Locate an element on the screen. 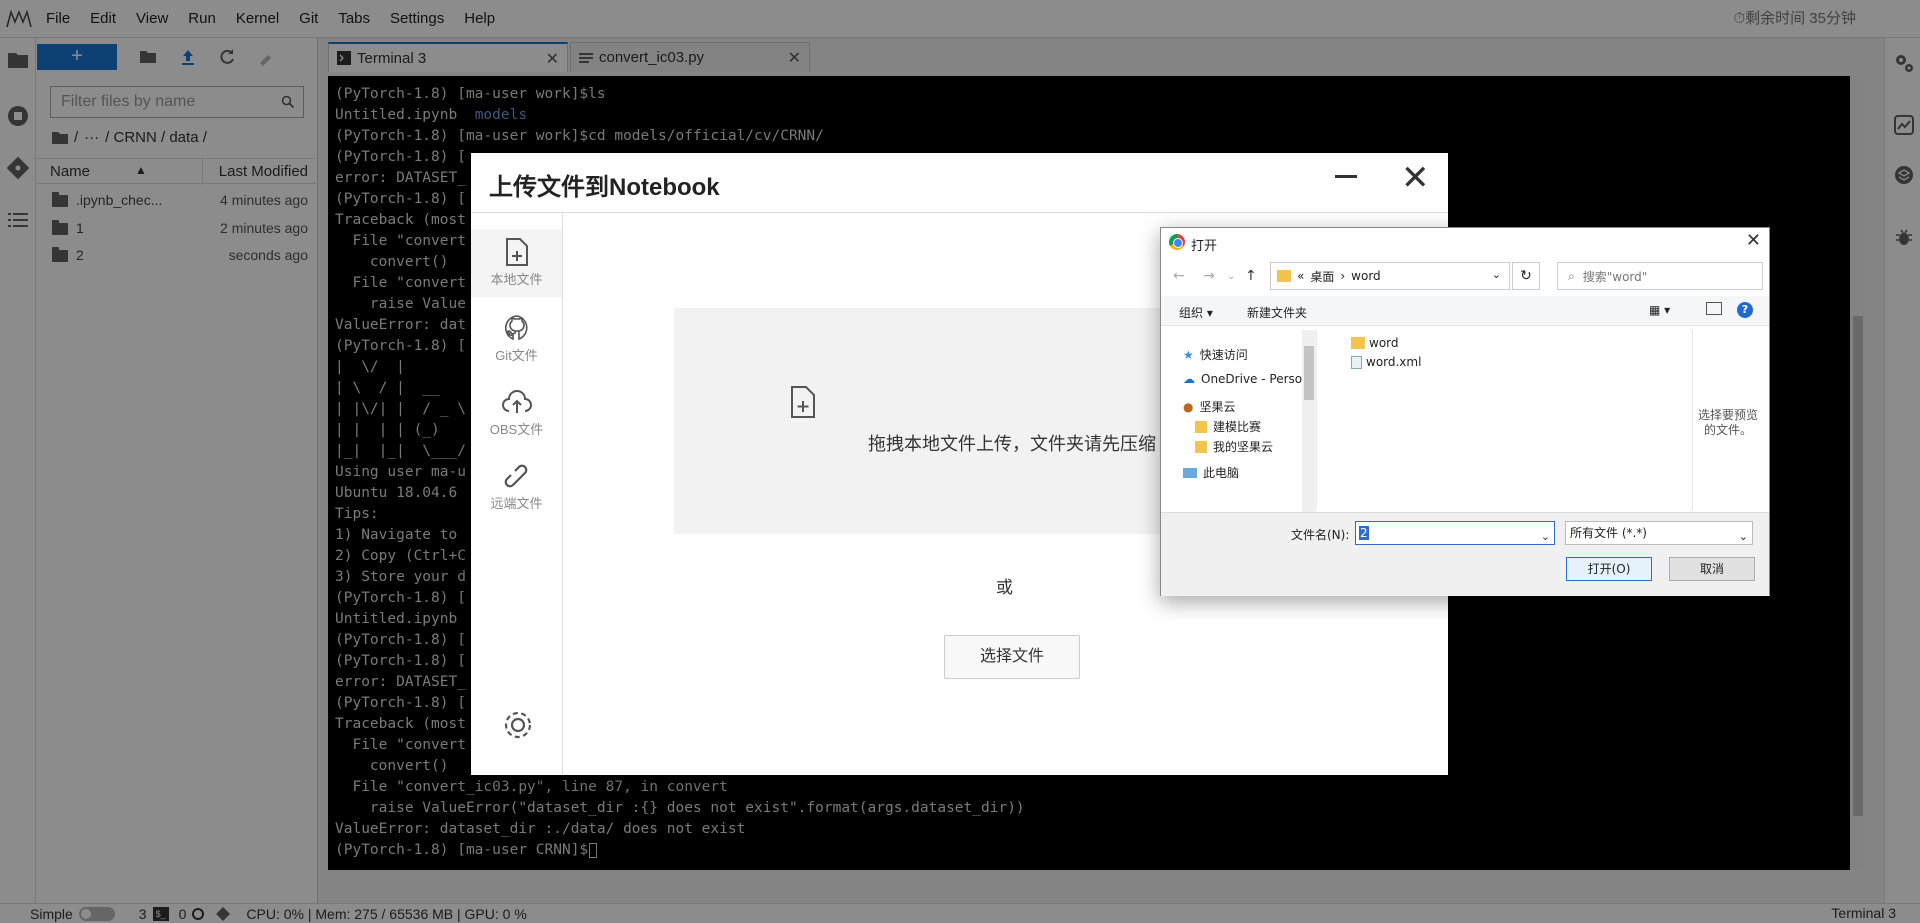 The image size is (1920, 923). tree-my-jianguoyun: 我的坚果云 is located at coordinates (1234, 446).